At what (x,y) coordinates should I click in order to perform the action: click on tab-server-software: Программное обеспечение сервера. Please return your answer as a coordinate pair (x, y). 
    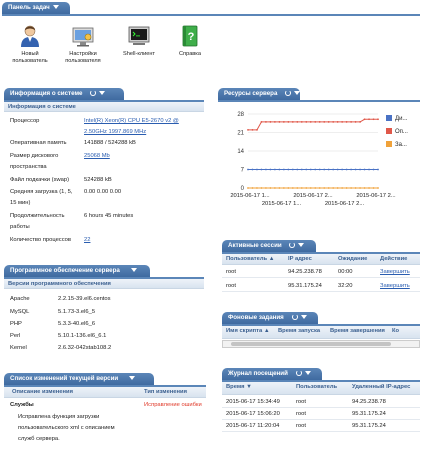
    Looking at the image, I should click on (77, 271).